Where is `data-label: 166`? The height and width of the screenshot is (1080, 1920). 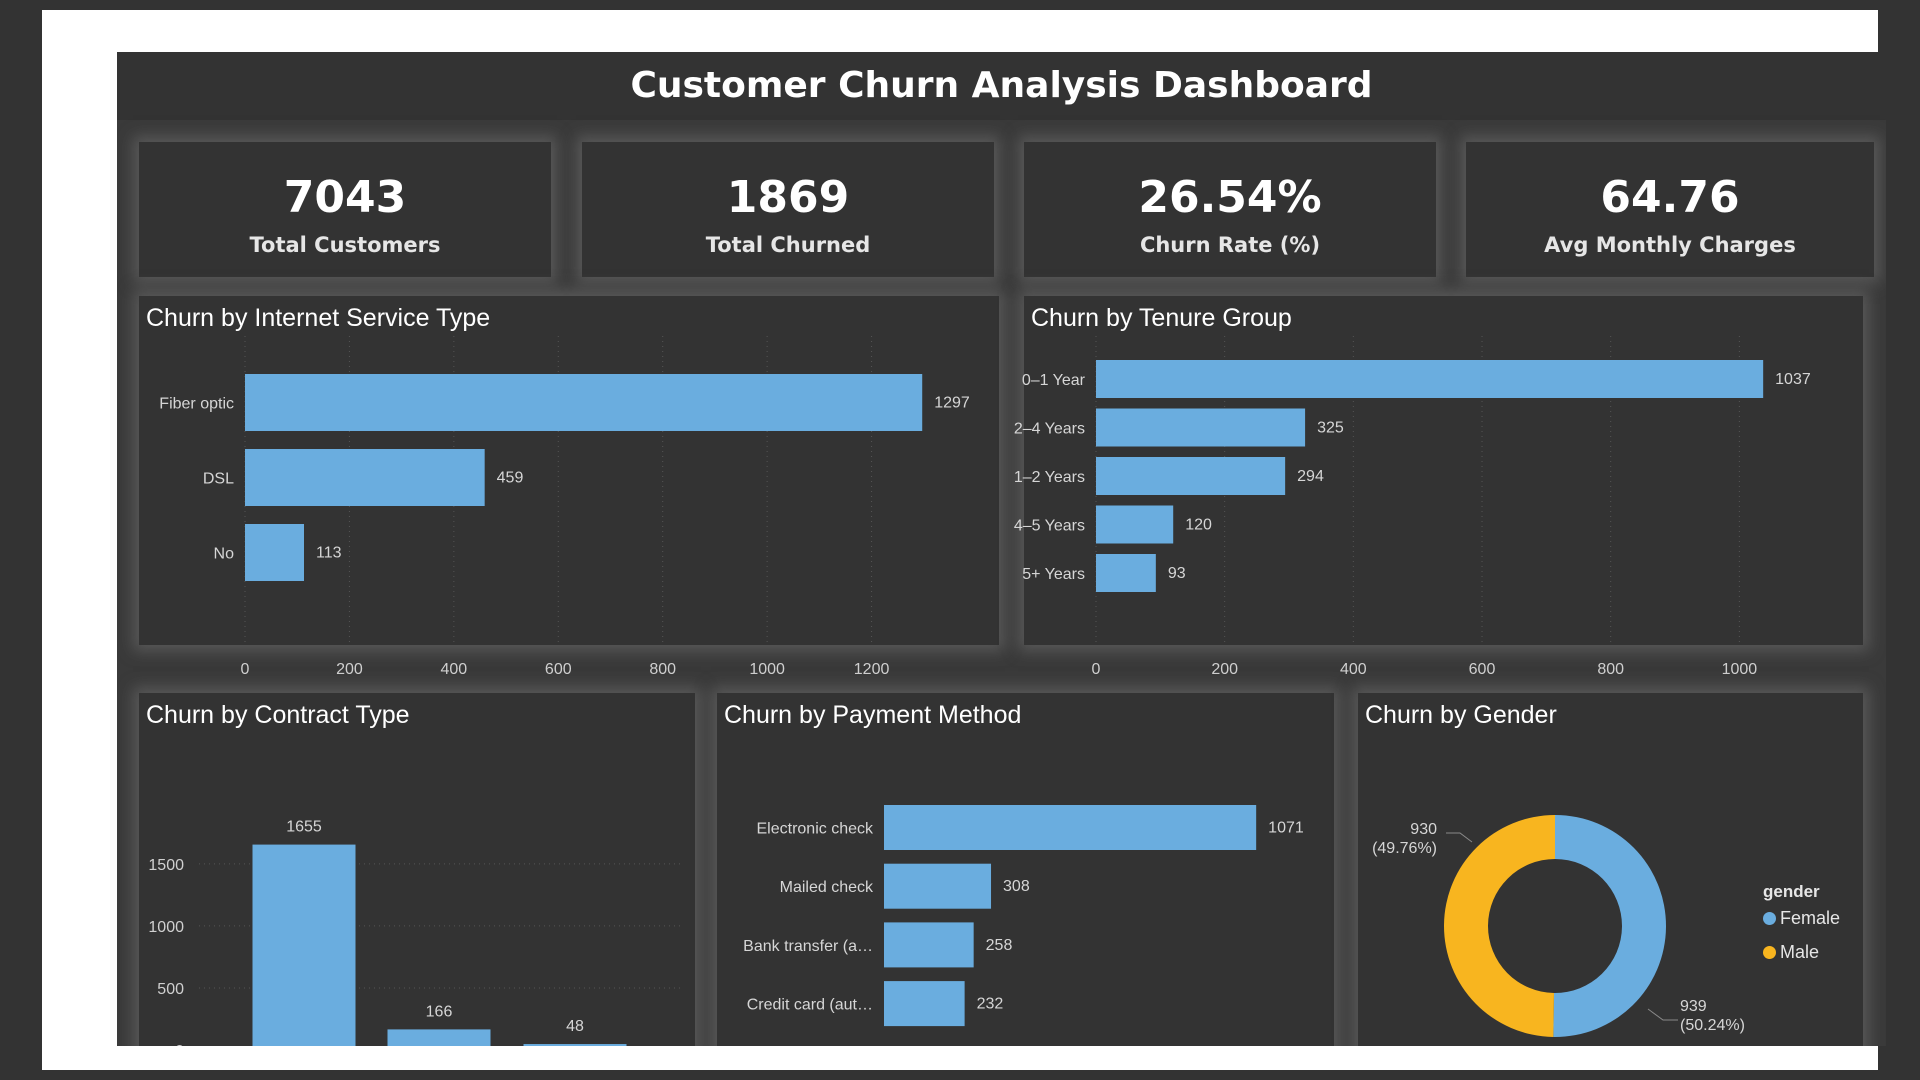
data-label: 166 is located at coordinates (439, 1011).